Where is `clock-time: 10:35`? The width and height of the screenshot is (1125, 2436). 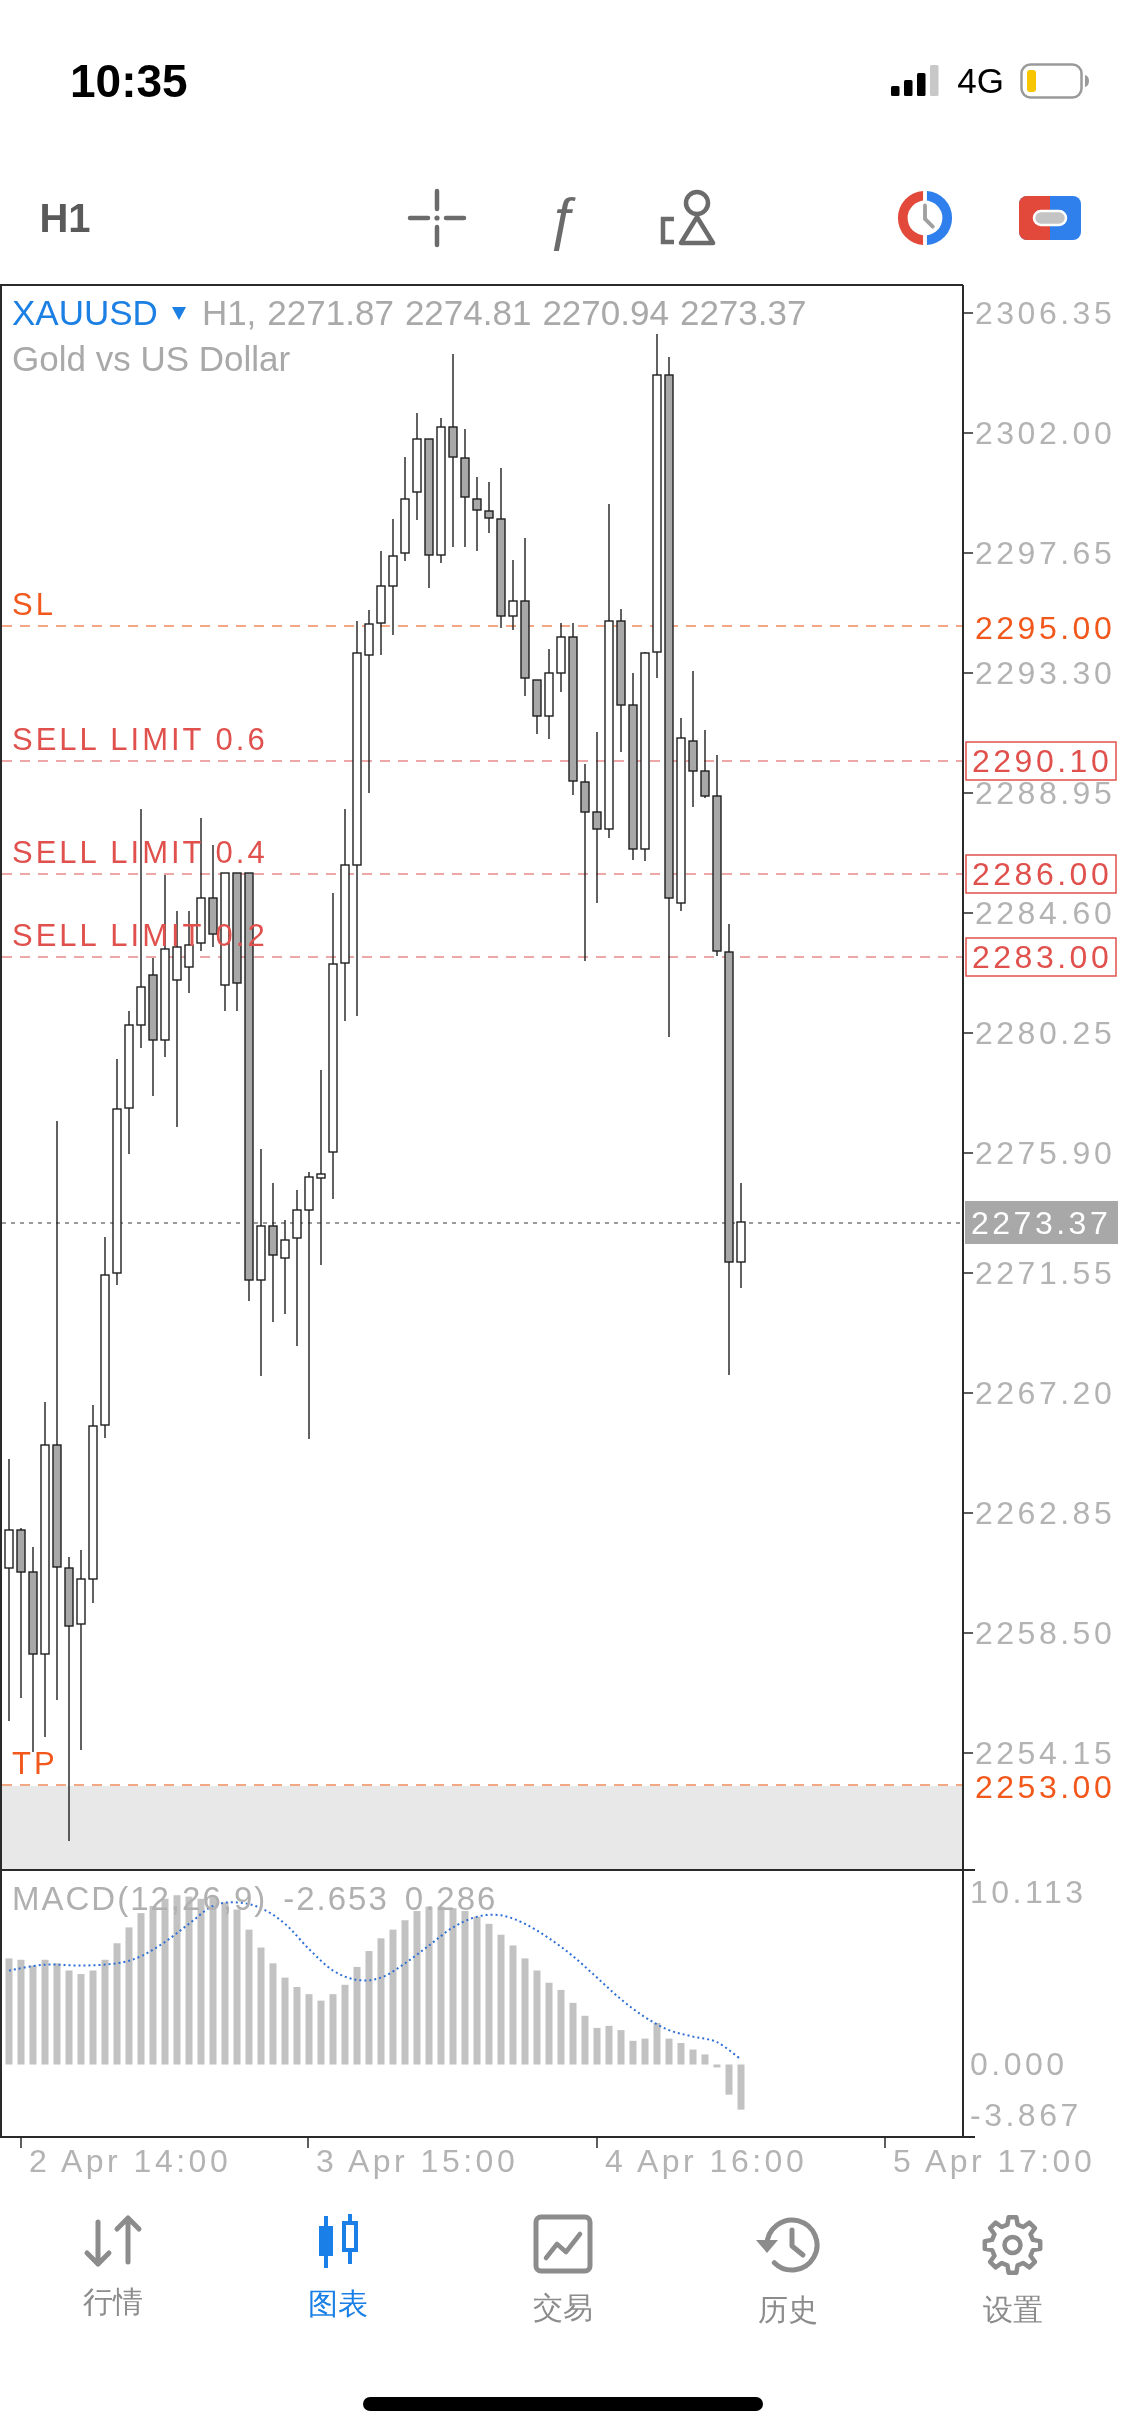 clock-time: 10:35 is located at coordinates (129, 80).